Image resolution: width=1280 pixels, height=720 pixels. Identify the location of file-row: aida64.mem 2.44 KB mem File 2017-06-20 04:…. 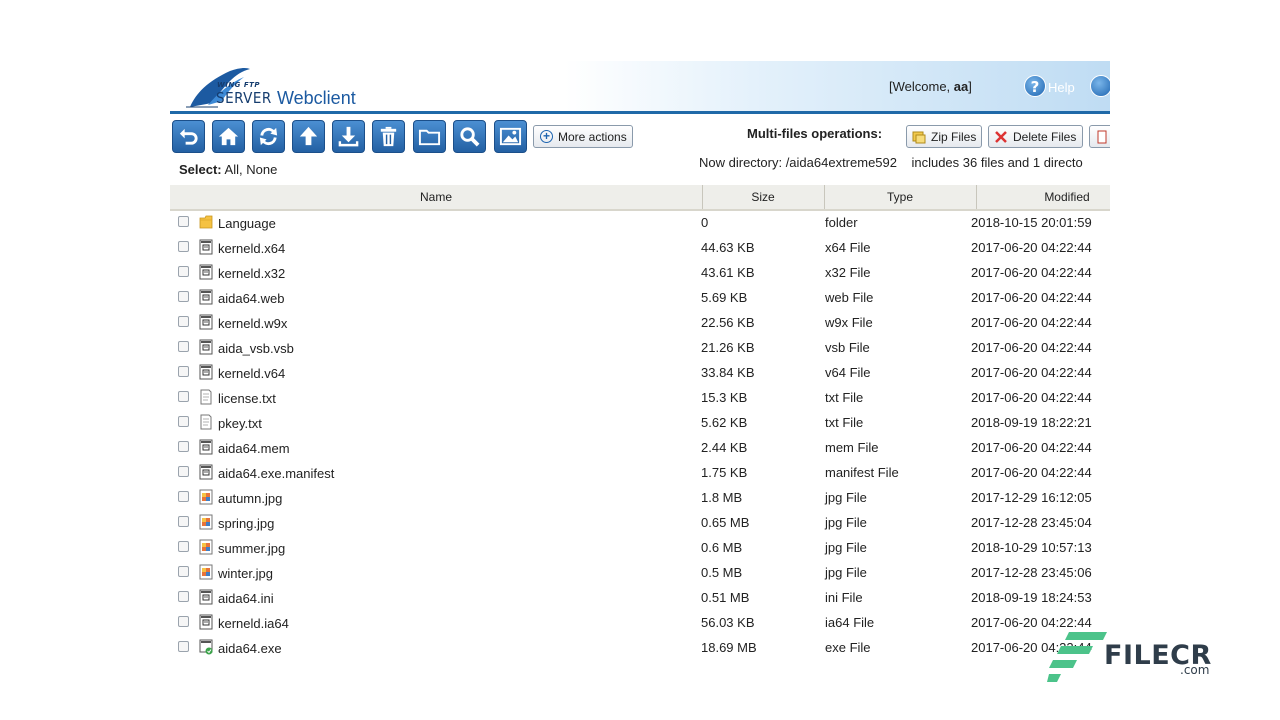
(640, 448).